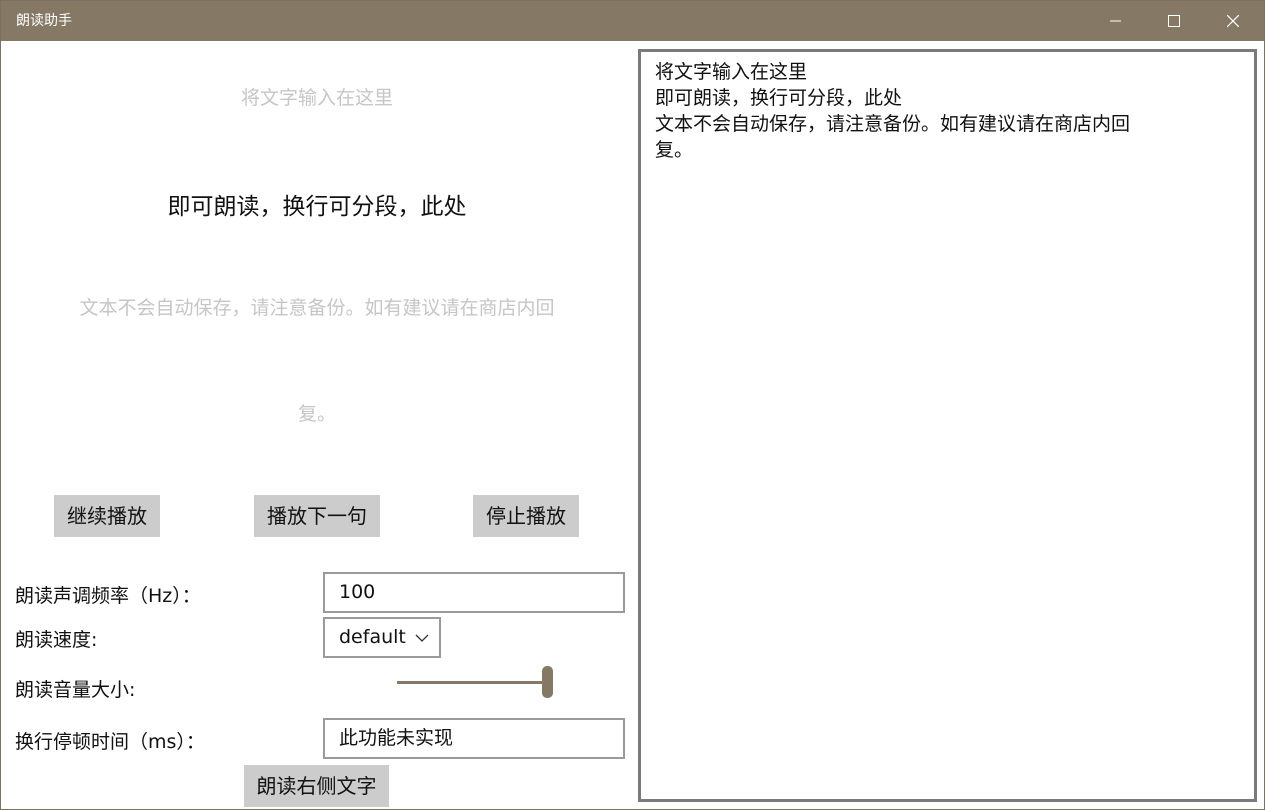 The width and height of the screenshot is (1265, 810). I want to click on speed-select-value: default, so click(372, 637).